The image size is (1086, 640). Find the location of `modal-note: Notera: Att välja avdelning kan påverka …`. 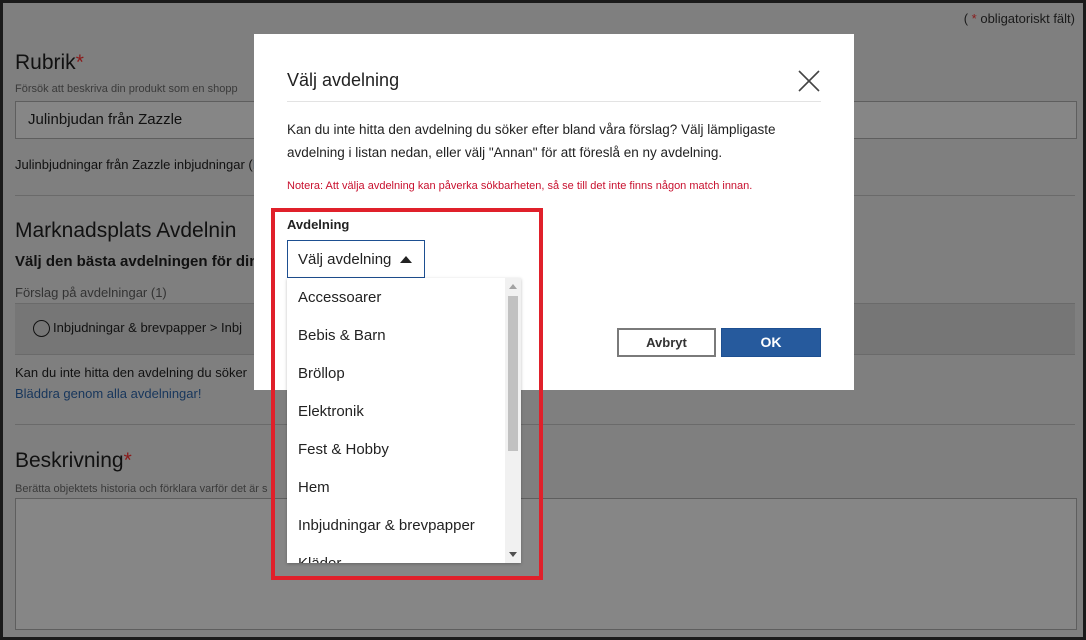

modal-note: Notera: Att välja avdelning kan påverka … is located at coordinates (520, 186).